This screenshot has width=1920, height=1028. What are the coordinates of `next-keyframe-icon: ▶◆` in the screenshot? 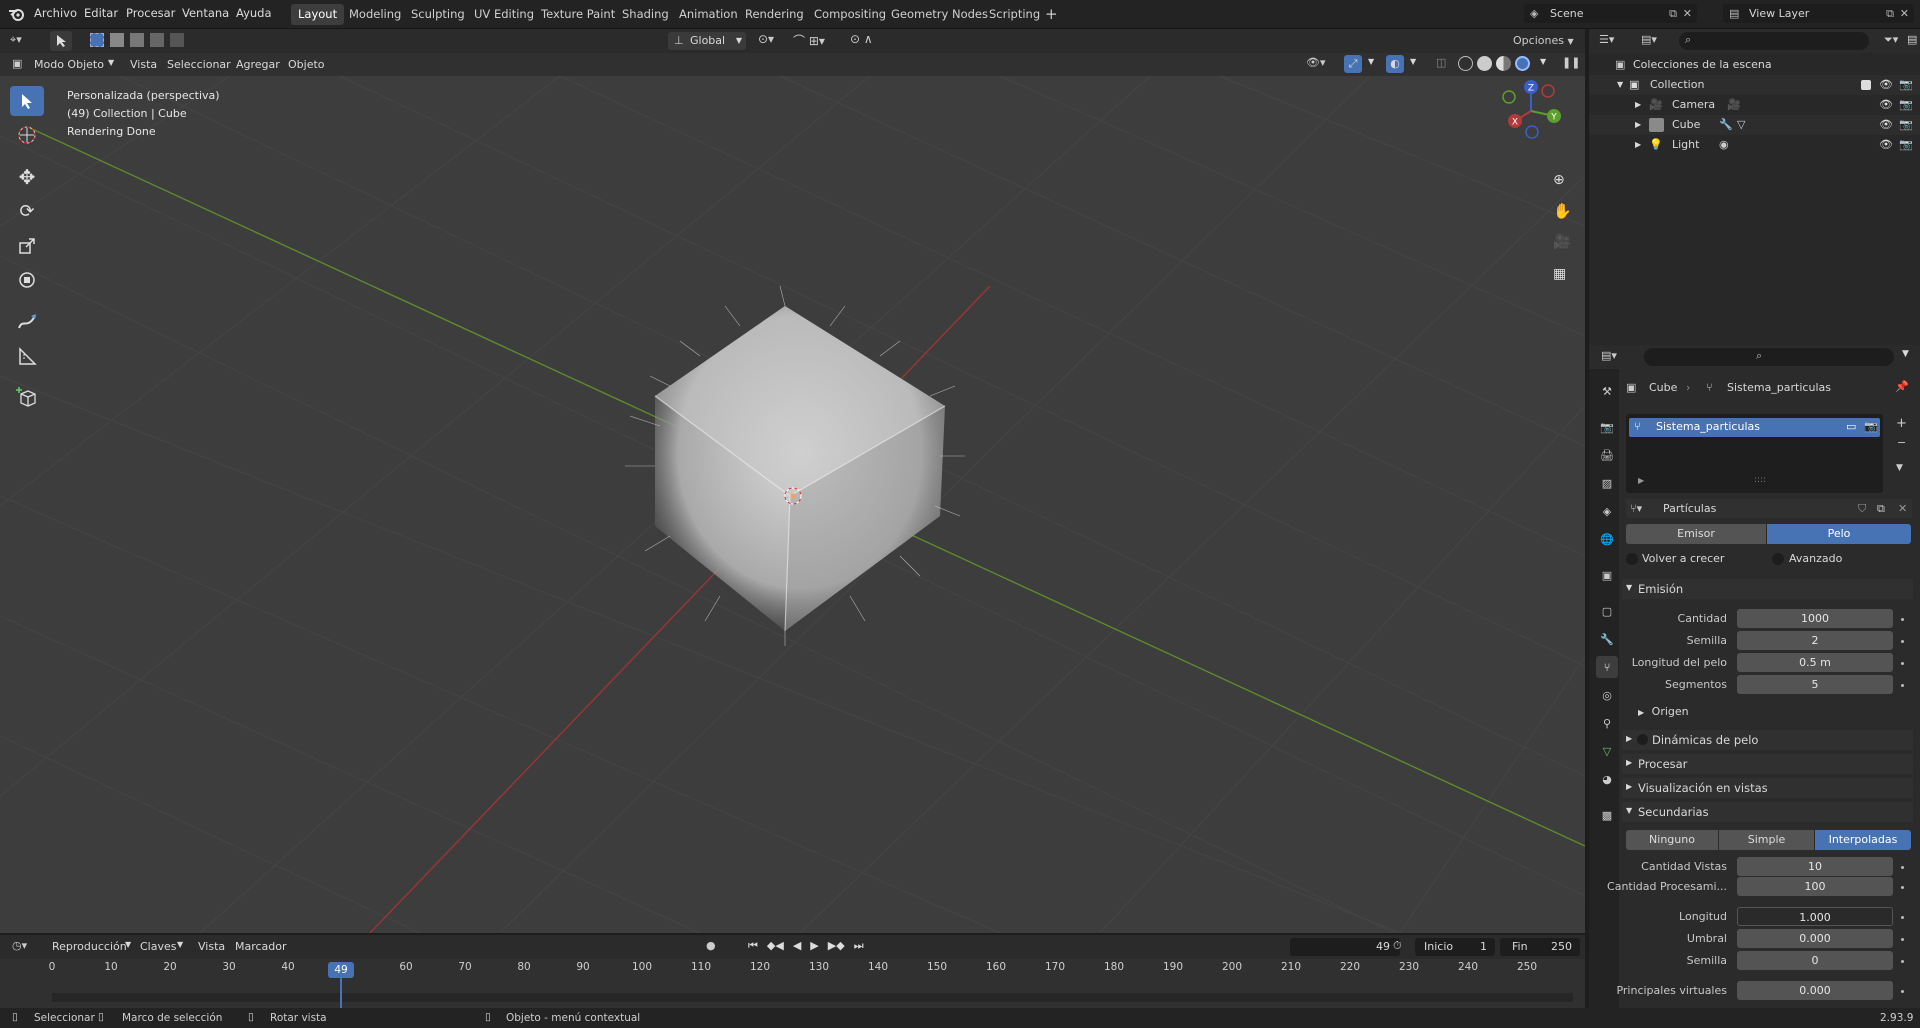 It's located at (836, 946).